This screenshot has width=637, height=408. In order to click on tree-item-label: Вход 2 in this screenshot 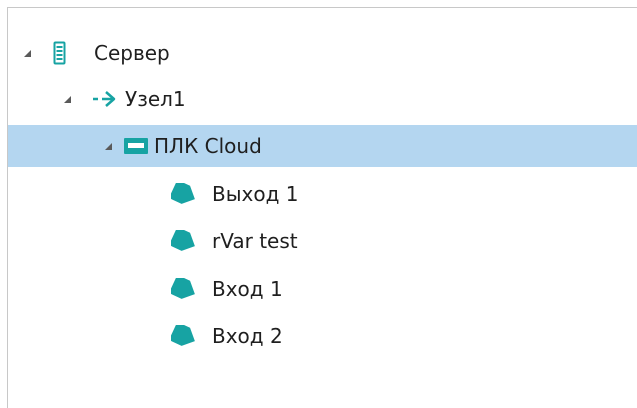, I will do `click(247, 336)`.